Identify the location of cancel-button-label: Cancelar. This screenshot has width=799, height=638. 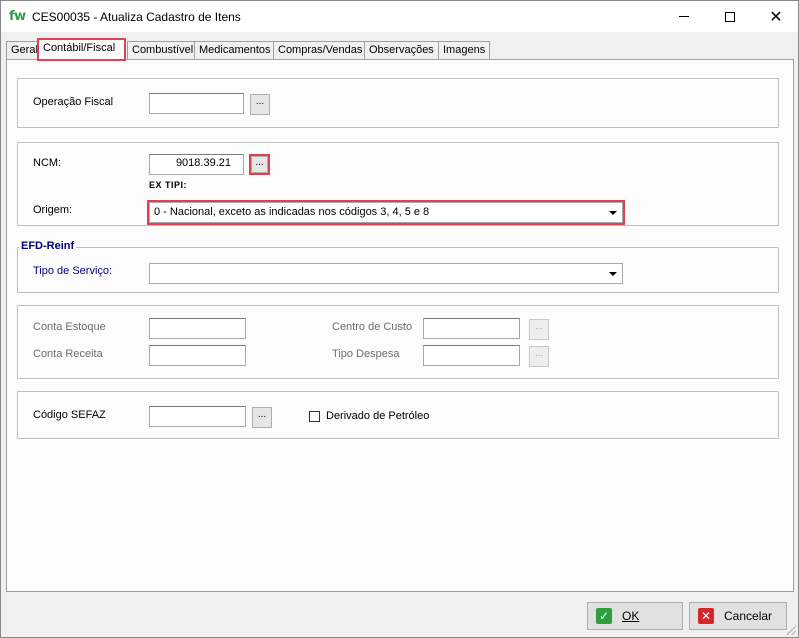
(748, 616).